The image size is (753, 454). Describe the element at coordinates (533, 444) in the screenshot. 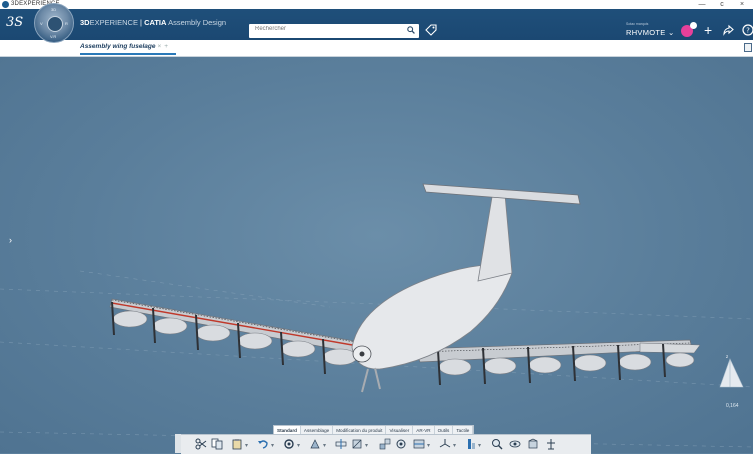

I see `product-icon` at that location.